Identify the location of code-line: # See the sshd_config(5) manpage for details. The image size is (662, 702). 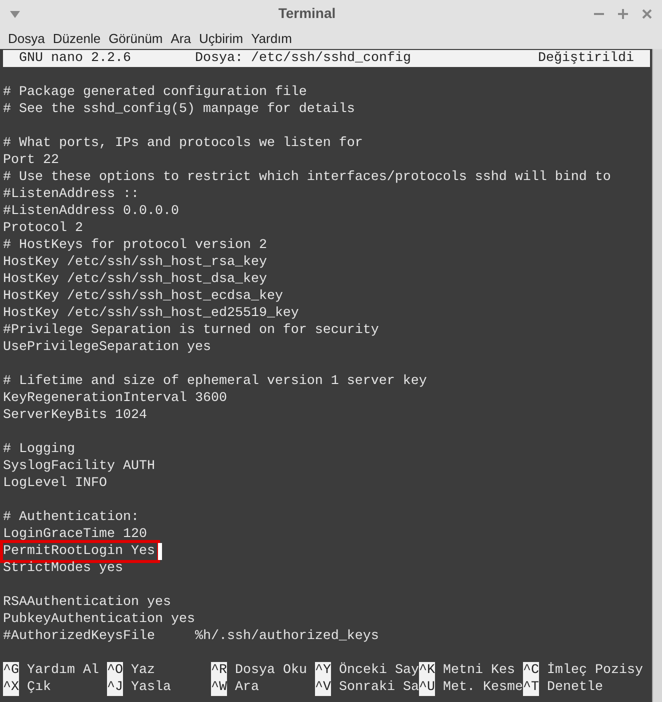
(179, 109).